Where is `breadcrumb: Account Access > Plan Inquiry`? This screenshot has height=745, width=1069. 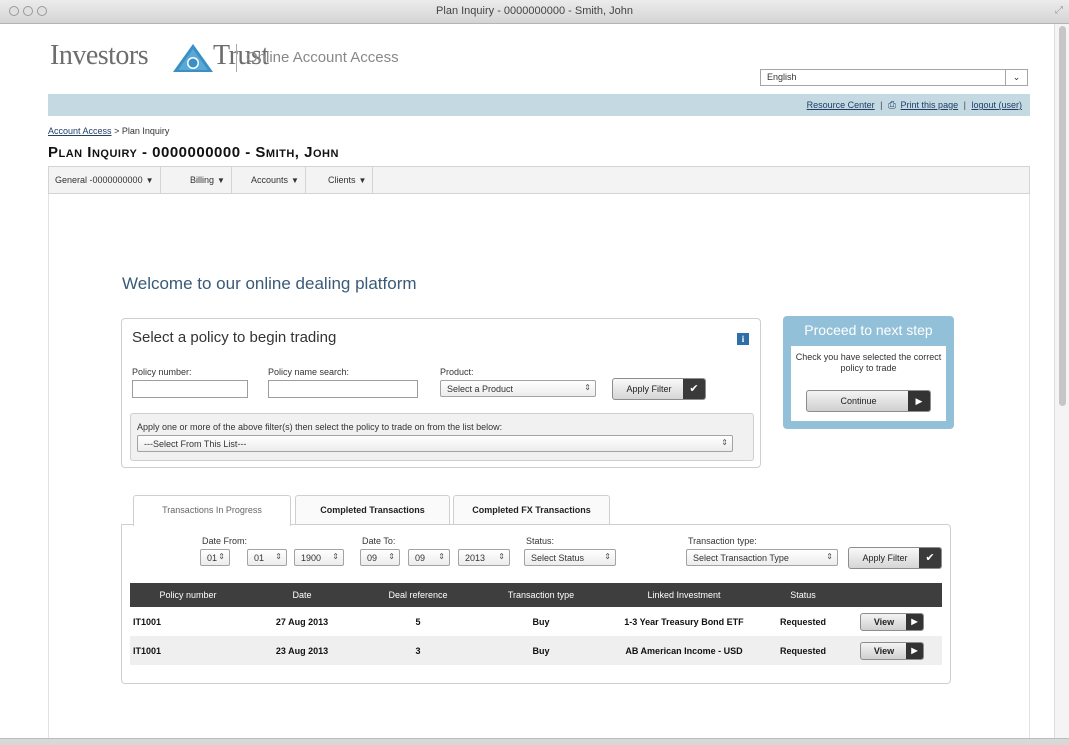 breadcrumb: Account Access > Plan Inquiry is located at coordinates (108, 131).